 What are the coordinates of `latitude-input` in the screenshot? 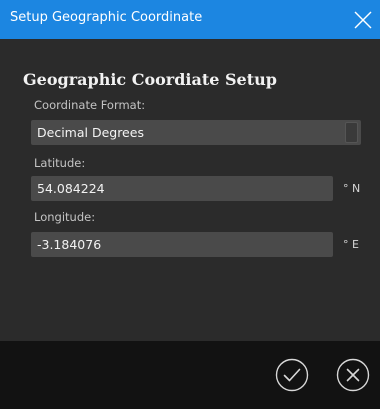 It's located at (182, 188).